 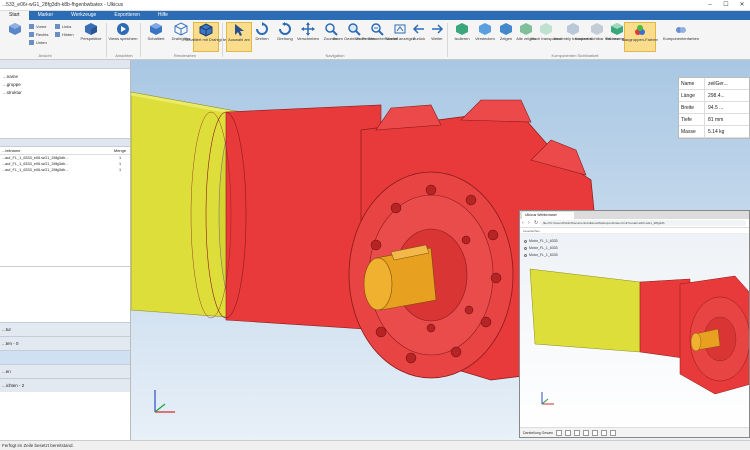 What do you see at coordinates (375, 445) in the screenshot?
I see `status-bar: Ferfügt im Zeile besetzt bereitstand.` at bounding box center [375, 445].